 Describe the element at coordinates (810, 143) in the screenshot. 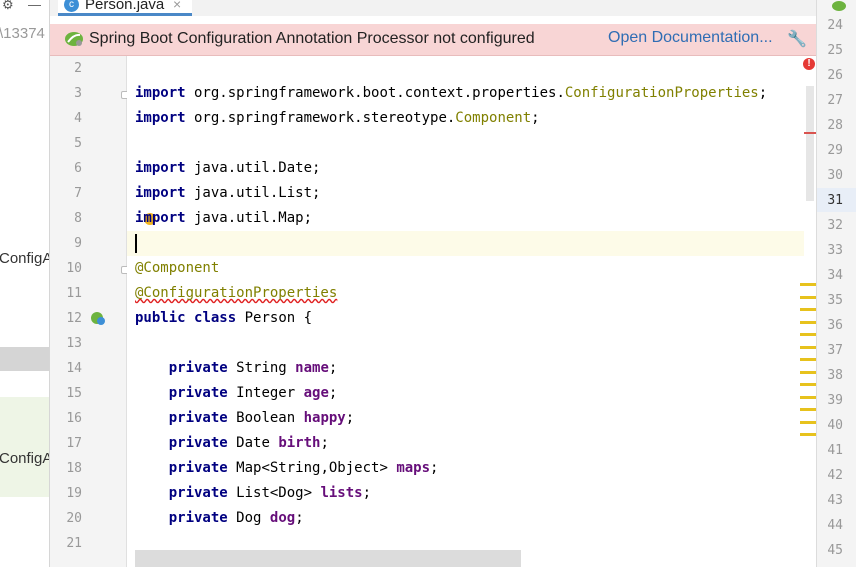

I see `vertical-scrollbar-thumb` at that location.